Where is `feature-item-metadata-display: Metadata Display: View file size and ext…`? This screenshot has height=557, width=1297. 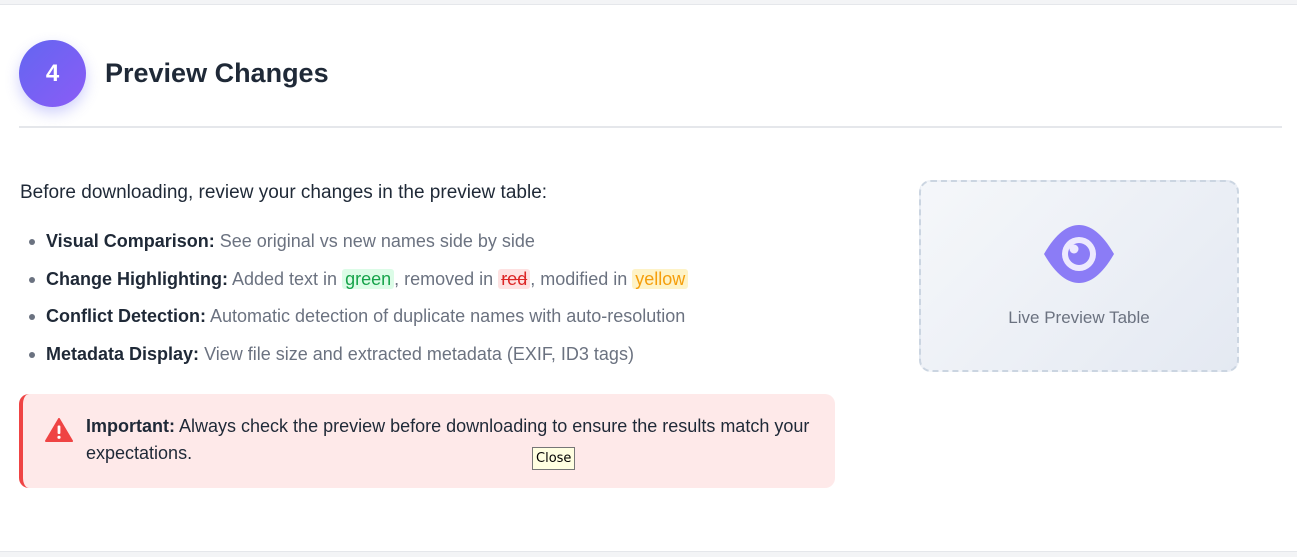
feature-item-metadata-display: Metadata Display: View file size and ext… is located at coordinates (436, 360).